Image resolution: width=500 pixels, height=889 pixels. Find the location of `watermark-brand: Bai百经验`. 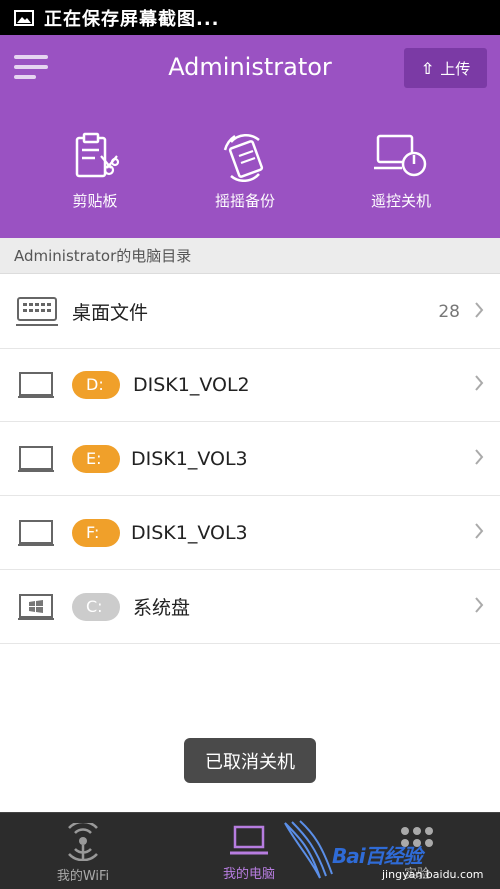

watermark-brand: Bai百经验 is located at coordinates (377, 856).